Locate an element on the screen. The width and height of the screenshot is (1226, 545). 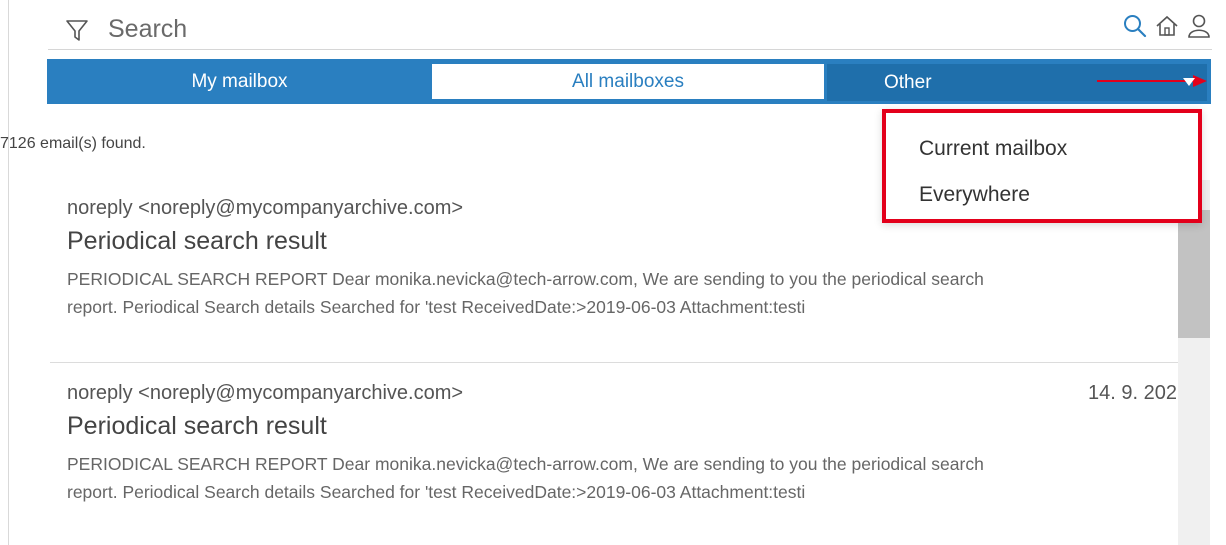
search-input is located at coordinates (558, 29).